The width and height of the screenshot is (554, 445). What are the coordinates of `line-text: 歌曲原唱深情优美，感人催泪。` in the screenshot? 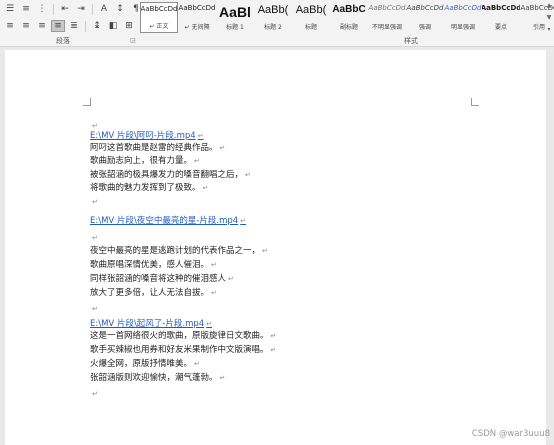 It's located at (150, 265).